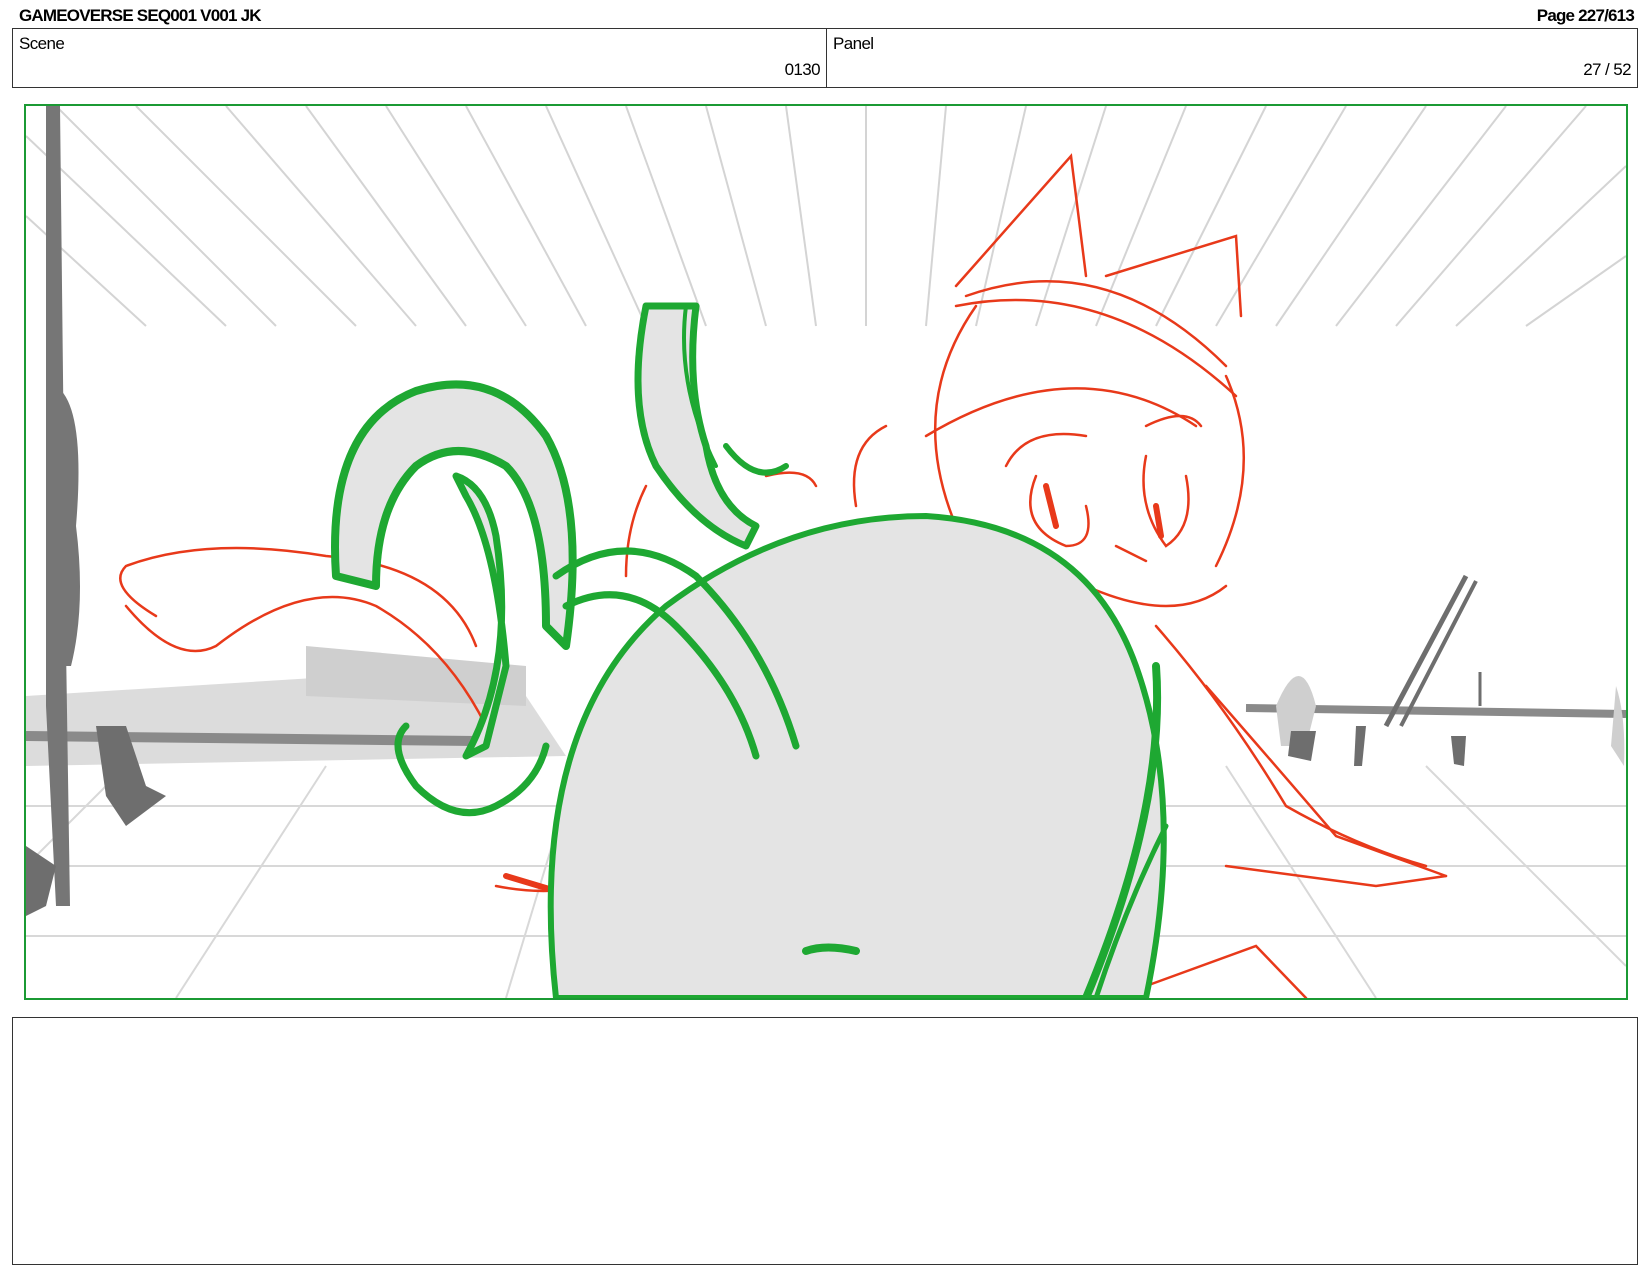 This screenshot has width=1650, height=1275. I want to click on panel-label: Panel, so click(853, 43).